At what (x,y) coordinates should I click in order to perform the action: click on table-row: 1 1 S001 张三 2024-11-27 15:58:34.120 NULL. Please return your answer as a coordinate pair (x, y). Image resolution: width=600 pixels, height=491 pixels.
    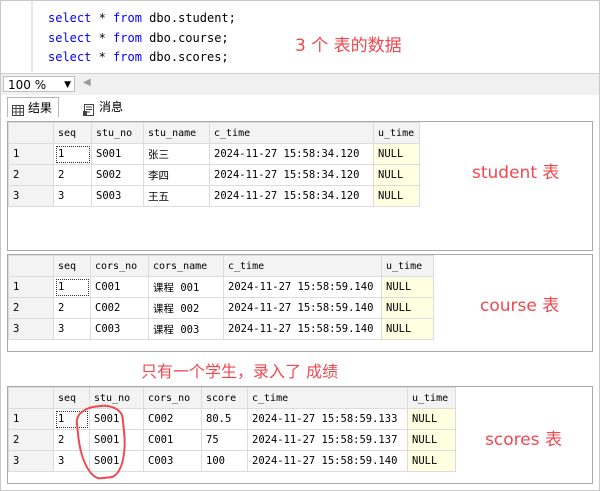
    Looking at the image, I should click on (214, 154).